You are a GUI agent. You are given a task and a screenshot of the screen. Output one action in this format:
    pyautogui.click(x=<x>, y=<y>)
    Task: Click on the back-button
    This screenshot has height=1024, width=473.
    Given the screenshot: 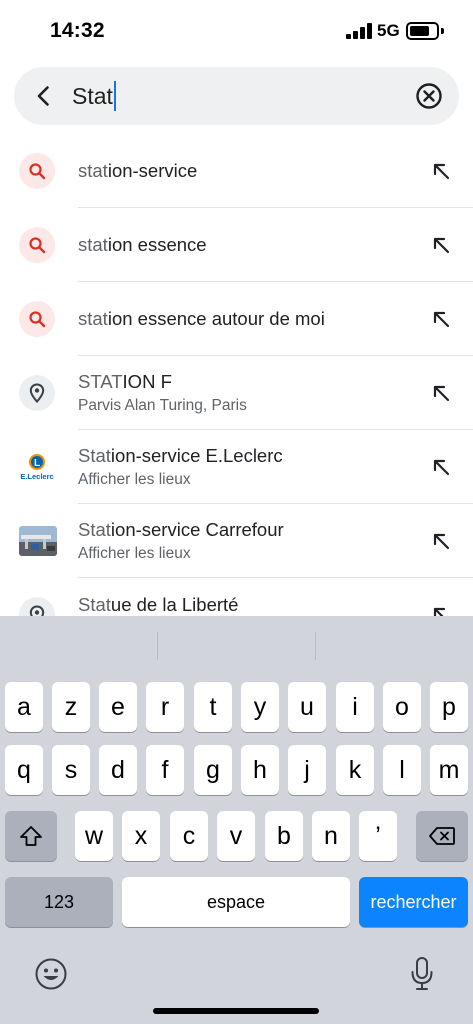 What is the action you would take?
    pyautogui.click(x=44, y=96)
    